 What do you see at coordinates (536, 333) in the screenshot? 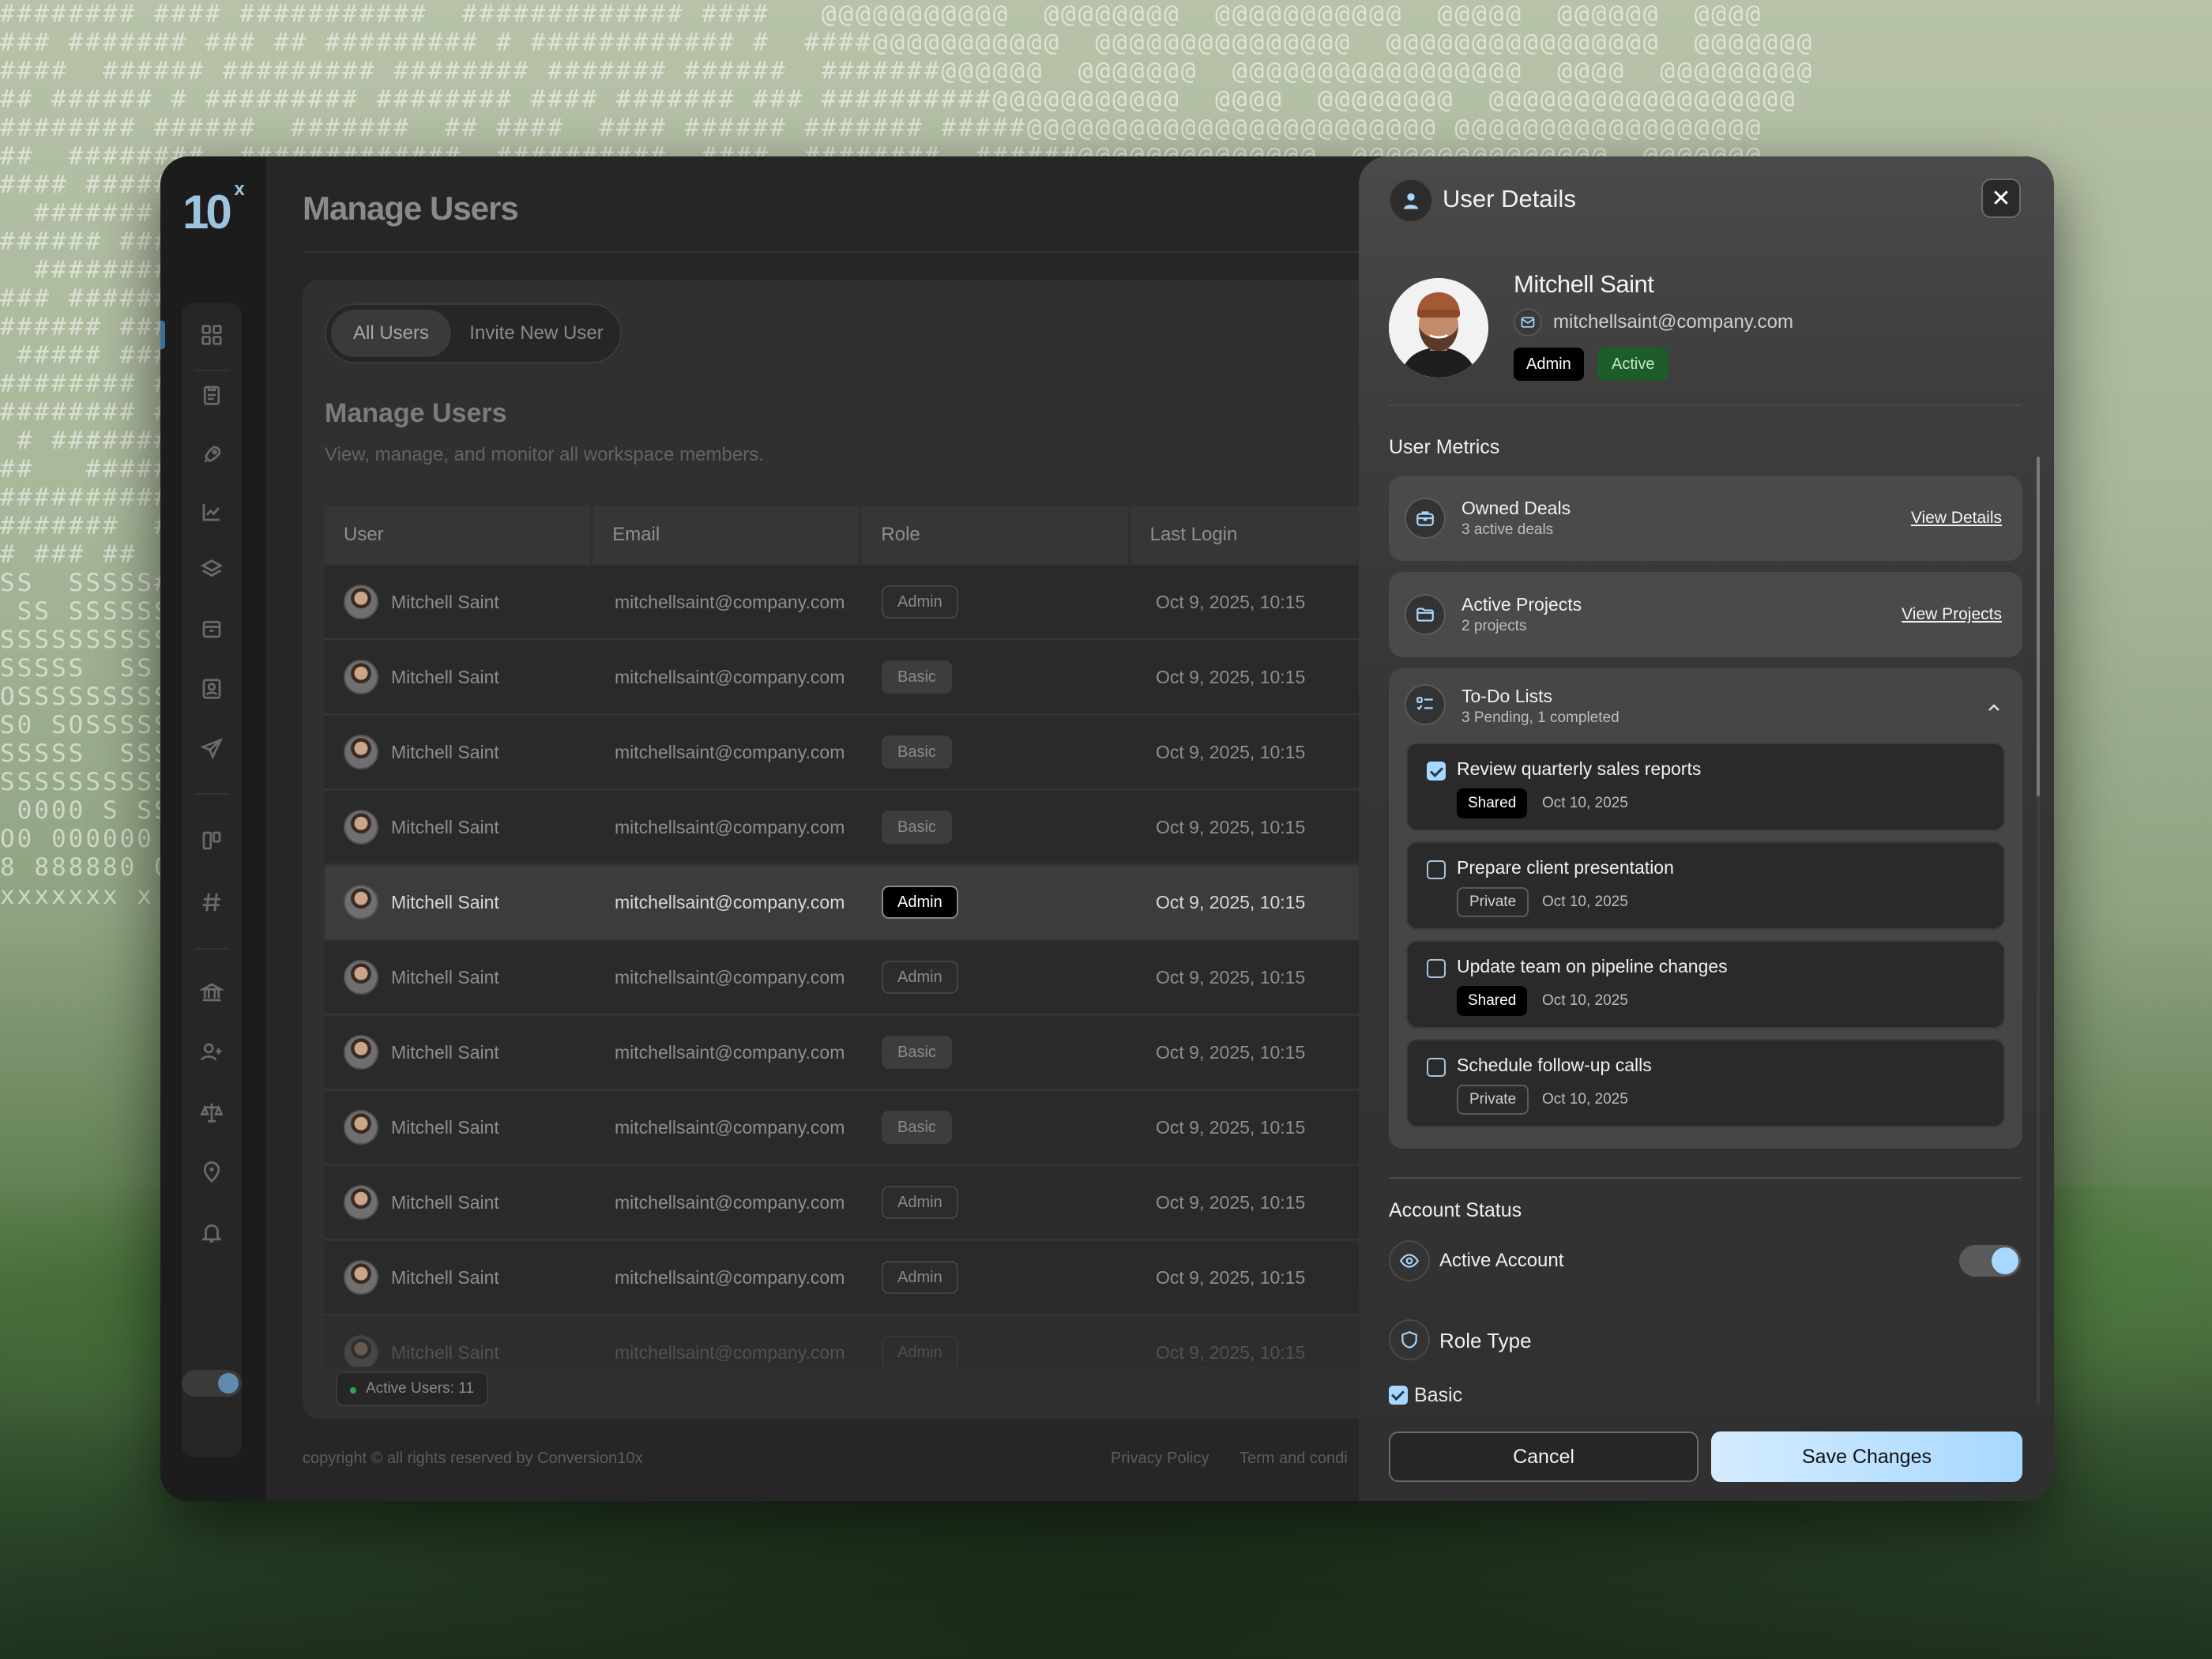
I see `tab-invite-new-user: Invite New User` at bounding box center [536, 333].